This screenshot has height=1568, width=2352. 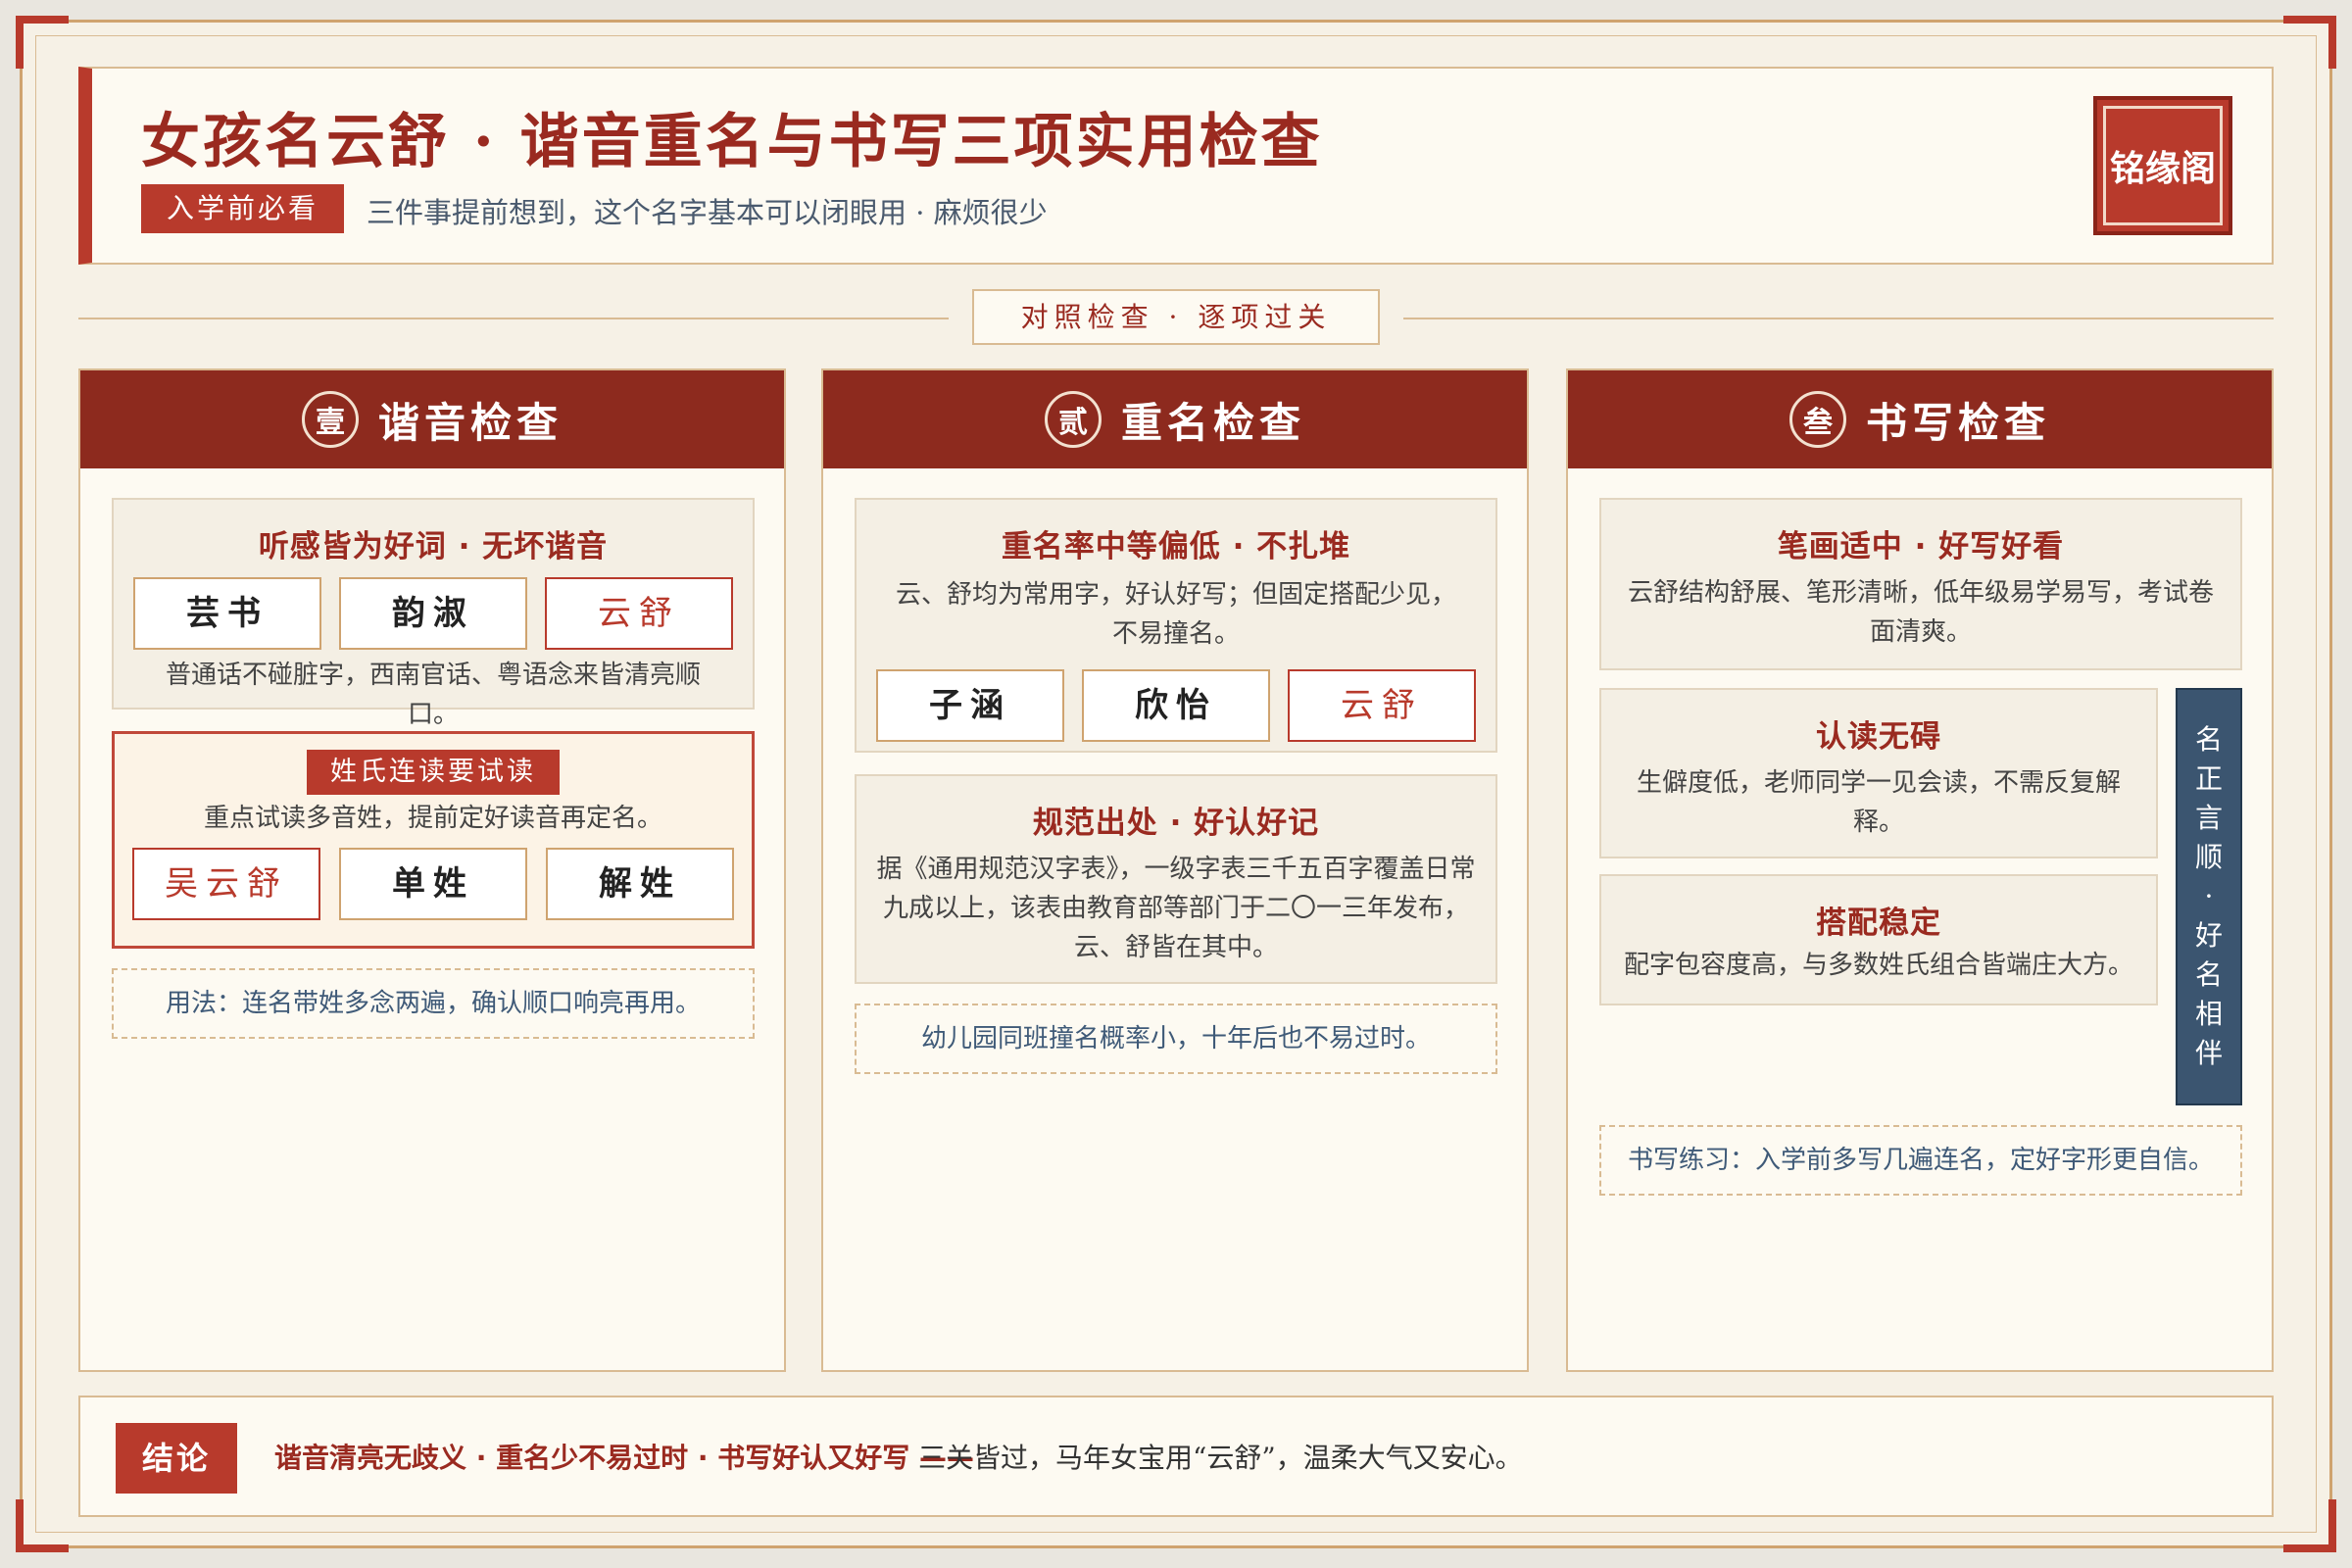 I want to click on stroke-card: 笔画适中 · 好写好看 云舒结构舒展、笔形清晰，低年级易学易写，考试卷面清爽。, so click(x=1920, y=584).